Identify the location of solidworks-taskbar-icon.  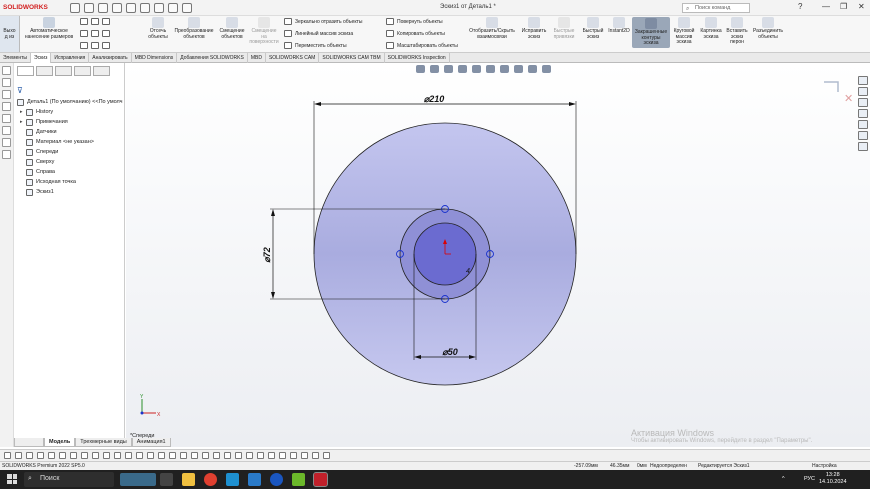
(320, 479).